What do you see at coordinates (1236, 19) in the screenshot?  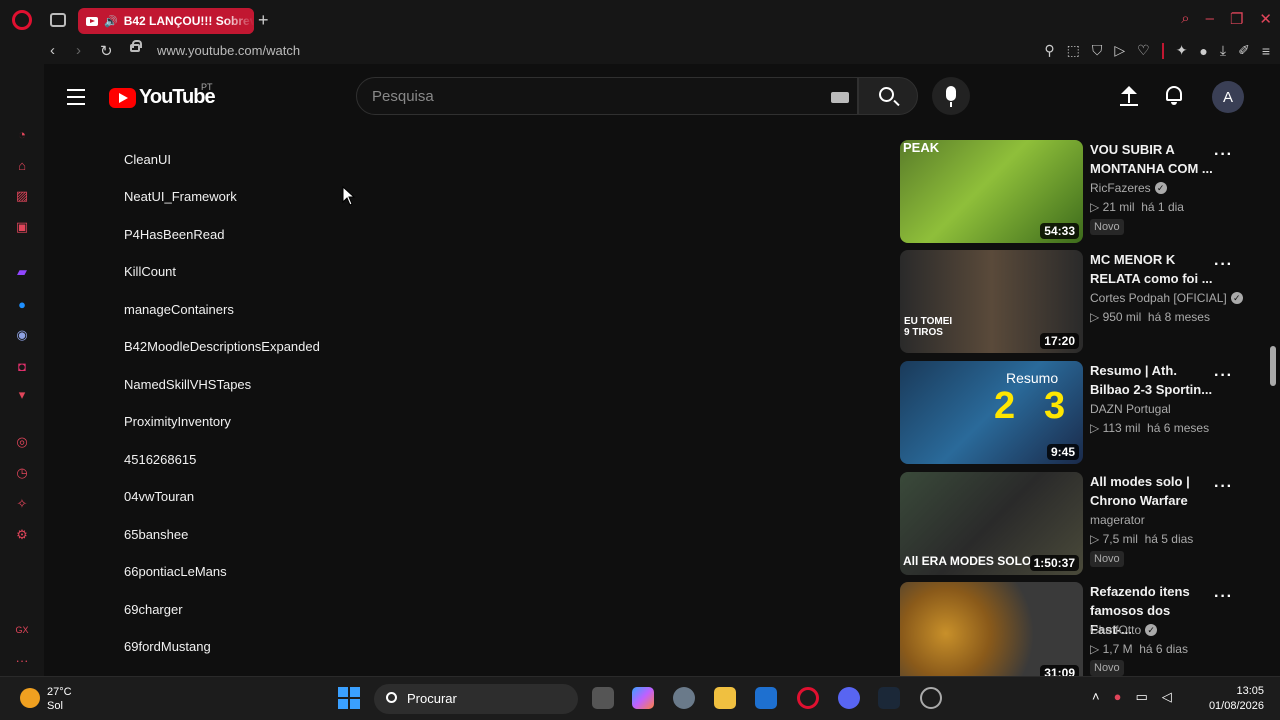 I see `maximize-icon: ❐` at bounding box center [1236, 19].